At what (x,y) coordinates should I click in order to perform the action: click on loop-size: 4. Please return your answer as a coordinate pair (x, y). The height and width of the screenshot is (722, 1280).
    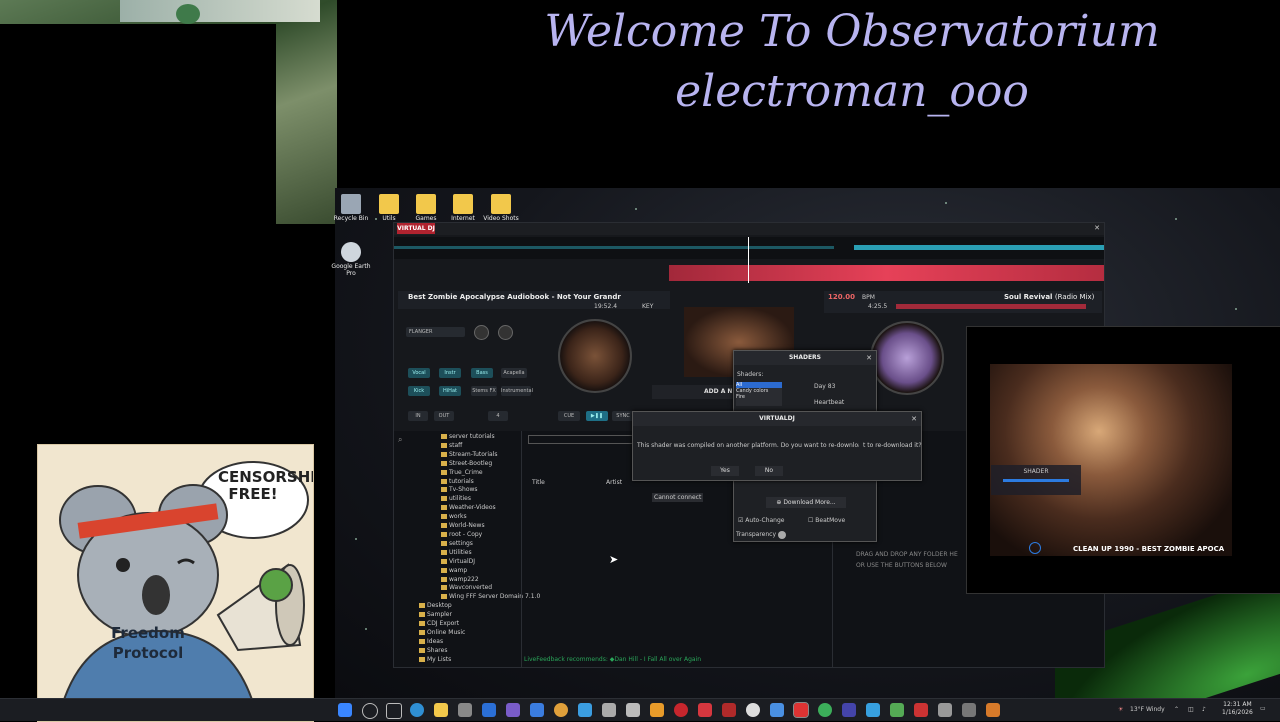
    Looking at the image, I should click on (498, 416).